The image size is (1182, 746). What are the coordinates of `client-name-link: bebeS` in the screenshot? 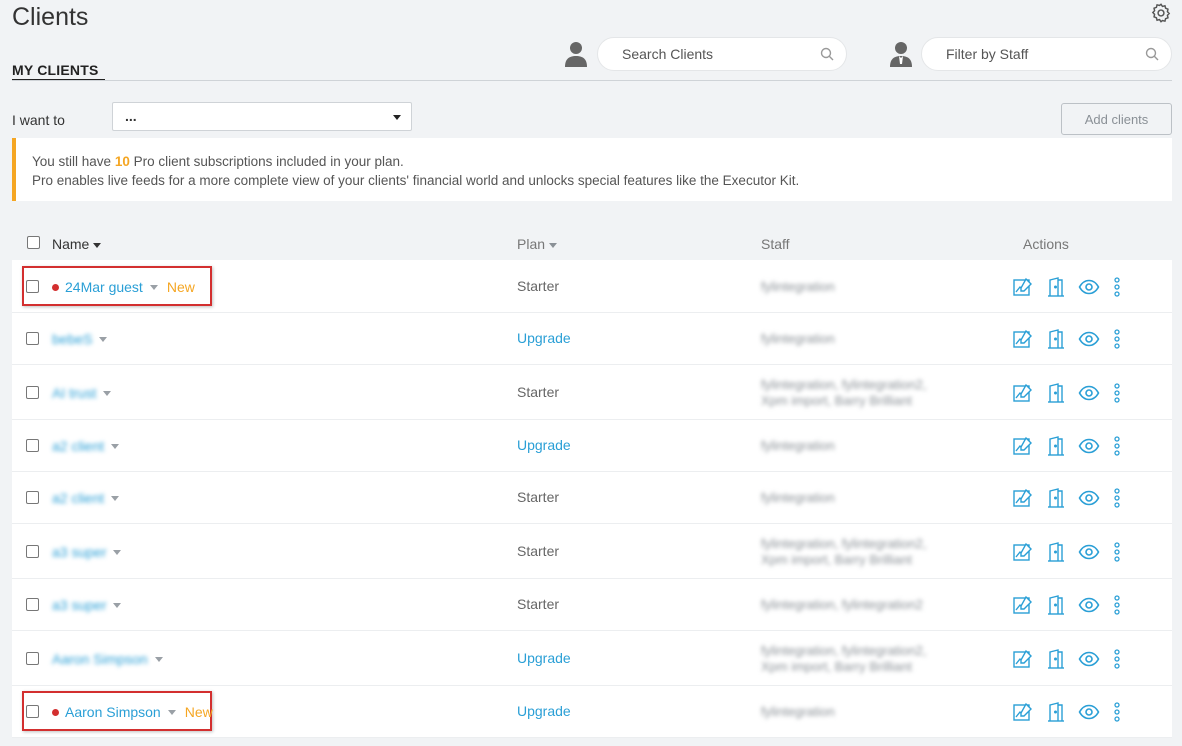 It's located at (72, 339).